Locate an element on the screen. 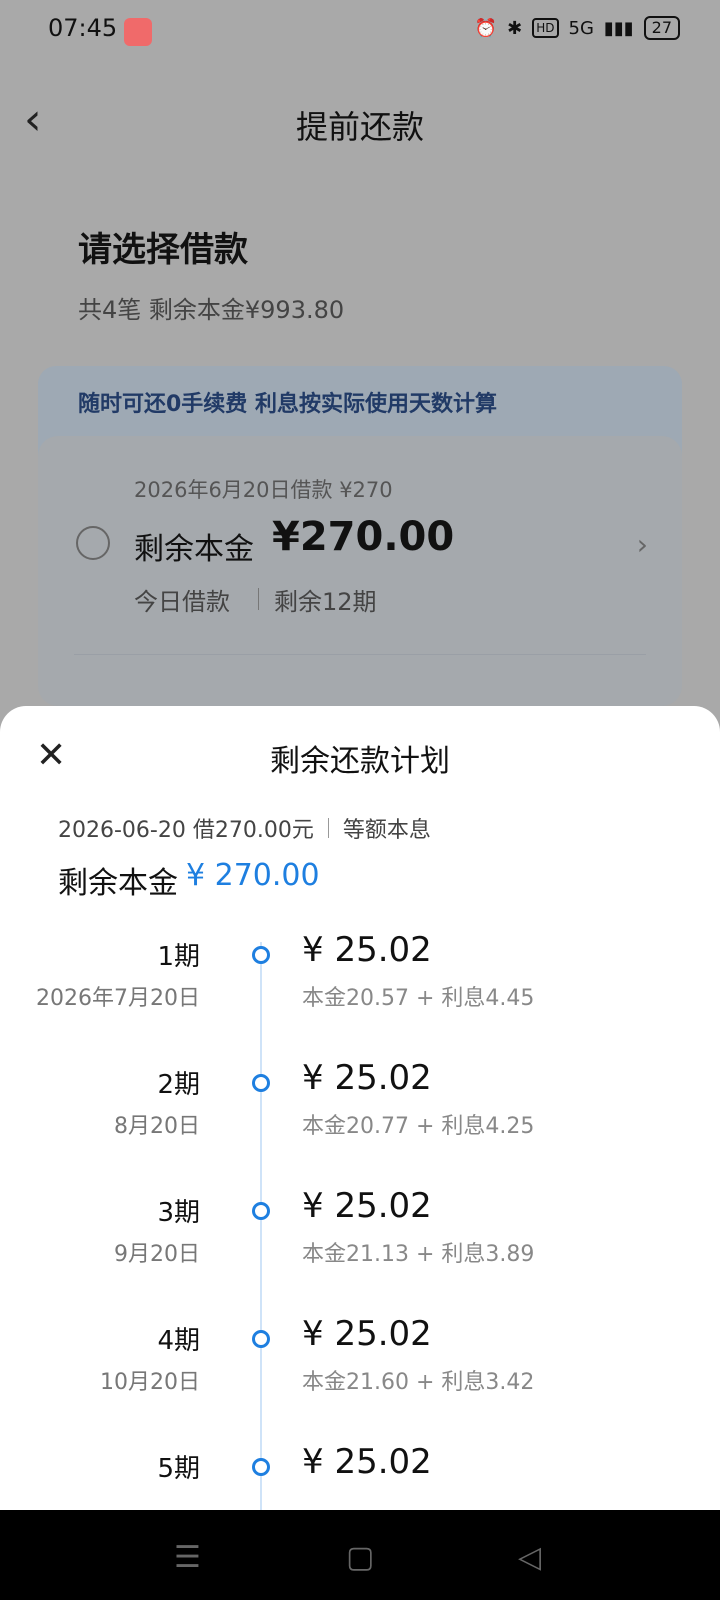 The height and width of the screenshot is (1600, 720). installment-date: 9月20日 is located at coordinates (157, 1254).